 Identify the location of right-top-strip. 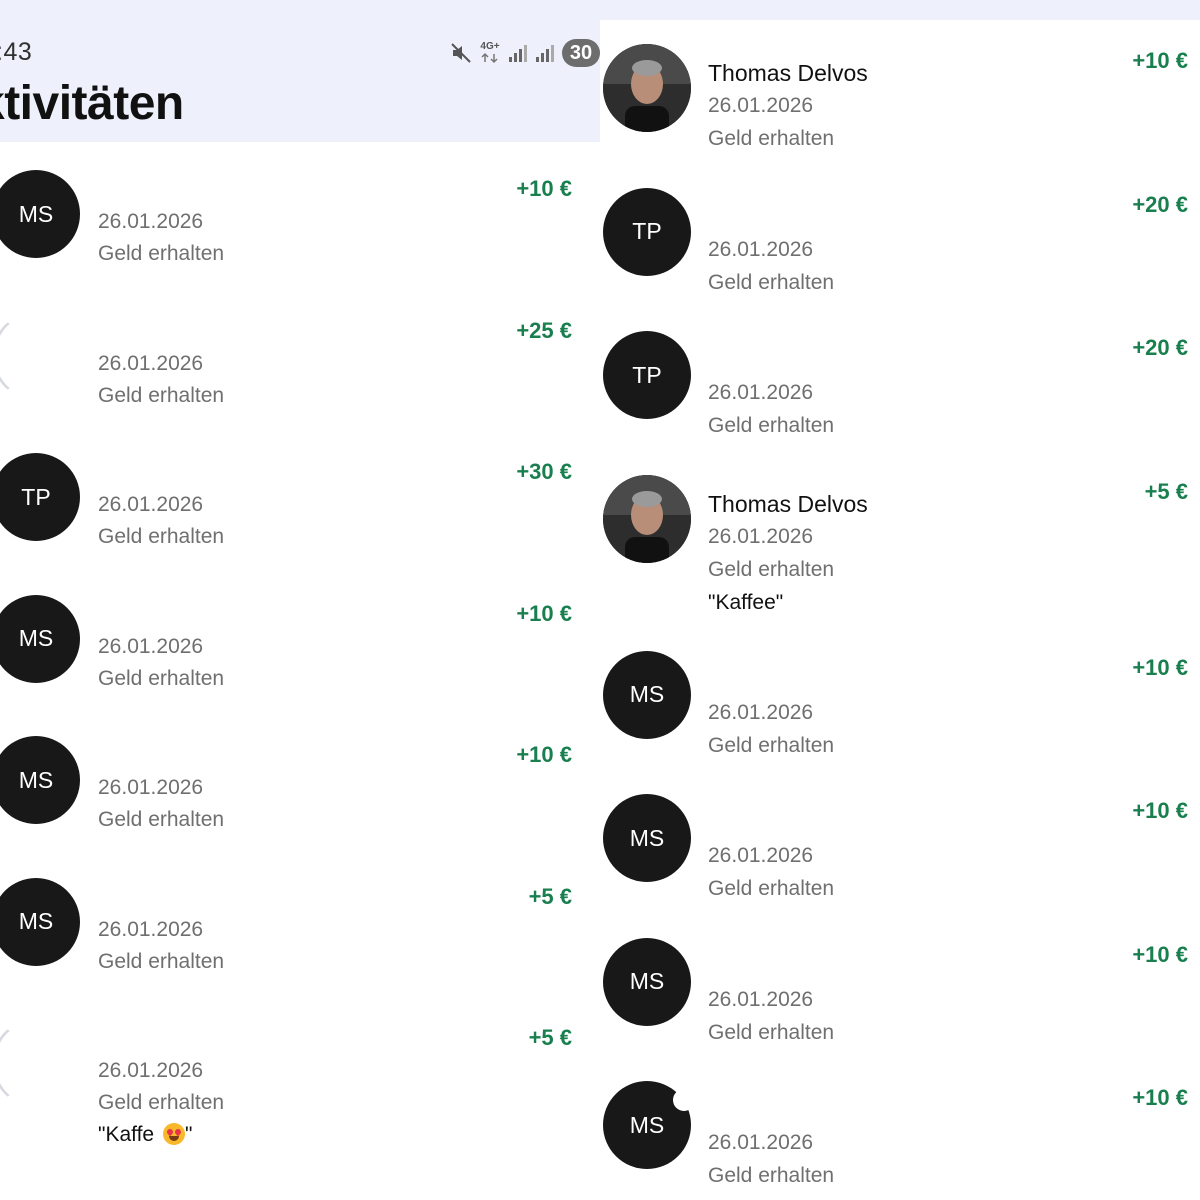
(900, 10).